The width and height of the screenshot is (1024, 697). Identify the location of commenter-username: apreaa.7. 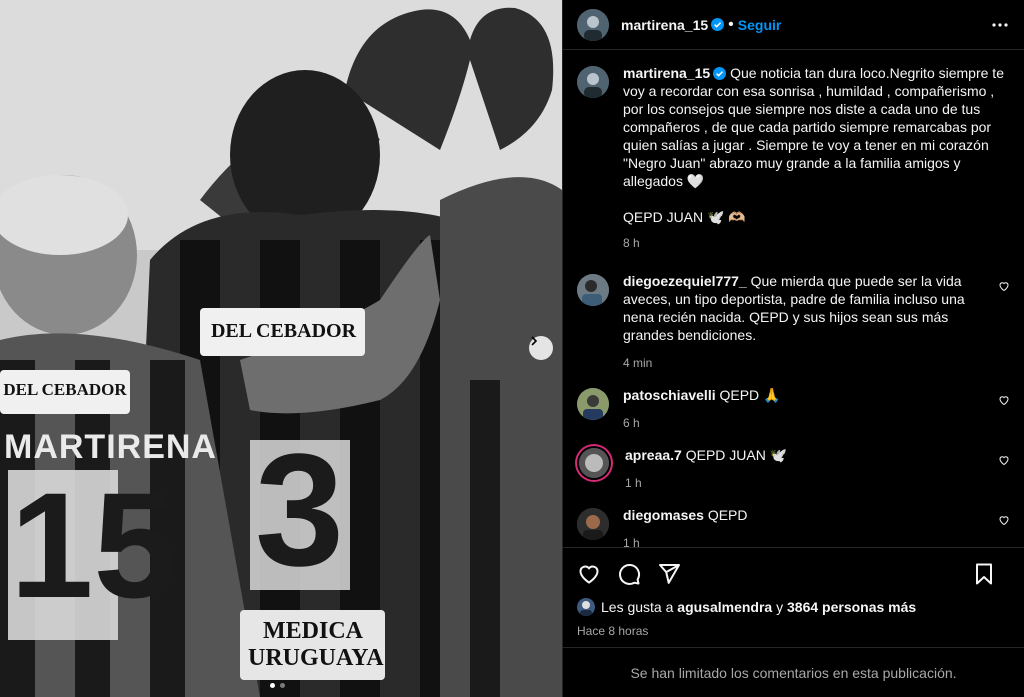
(653, 455).